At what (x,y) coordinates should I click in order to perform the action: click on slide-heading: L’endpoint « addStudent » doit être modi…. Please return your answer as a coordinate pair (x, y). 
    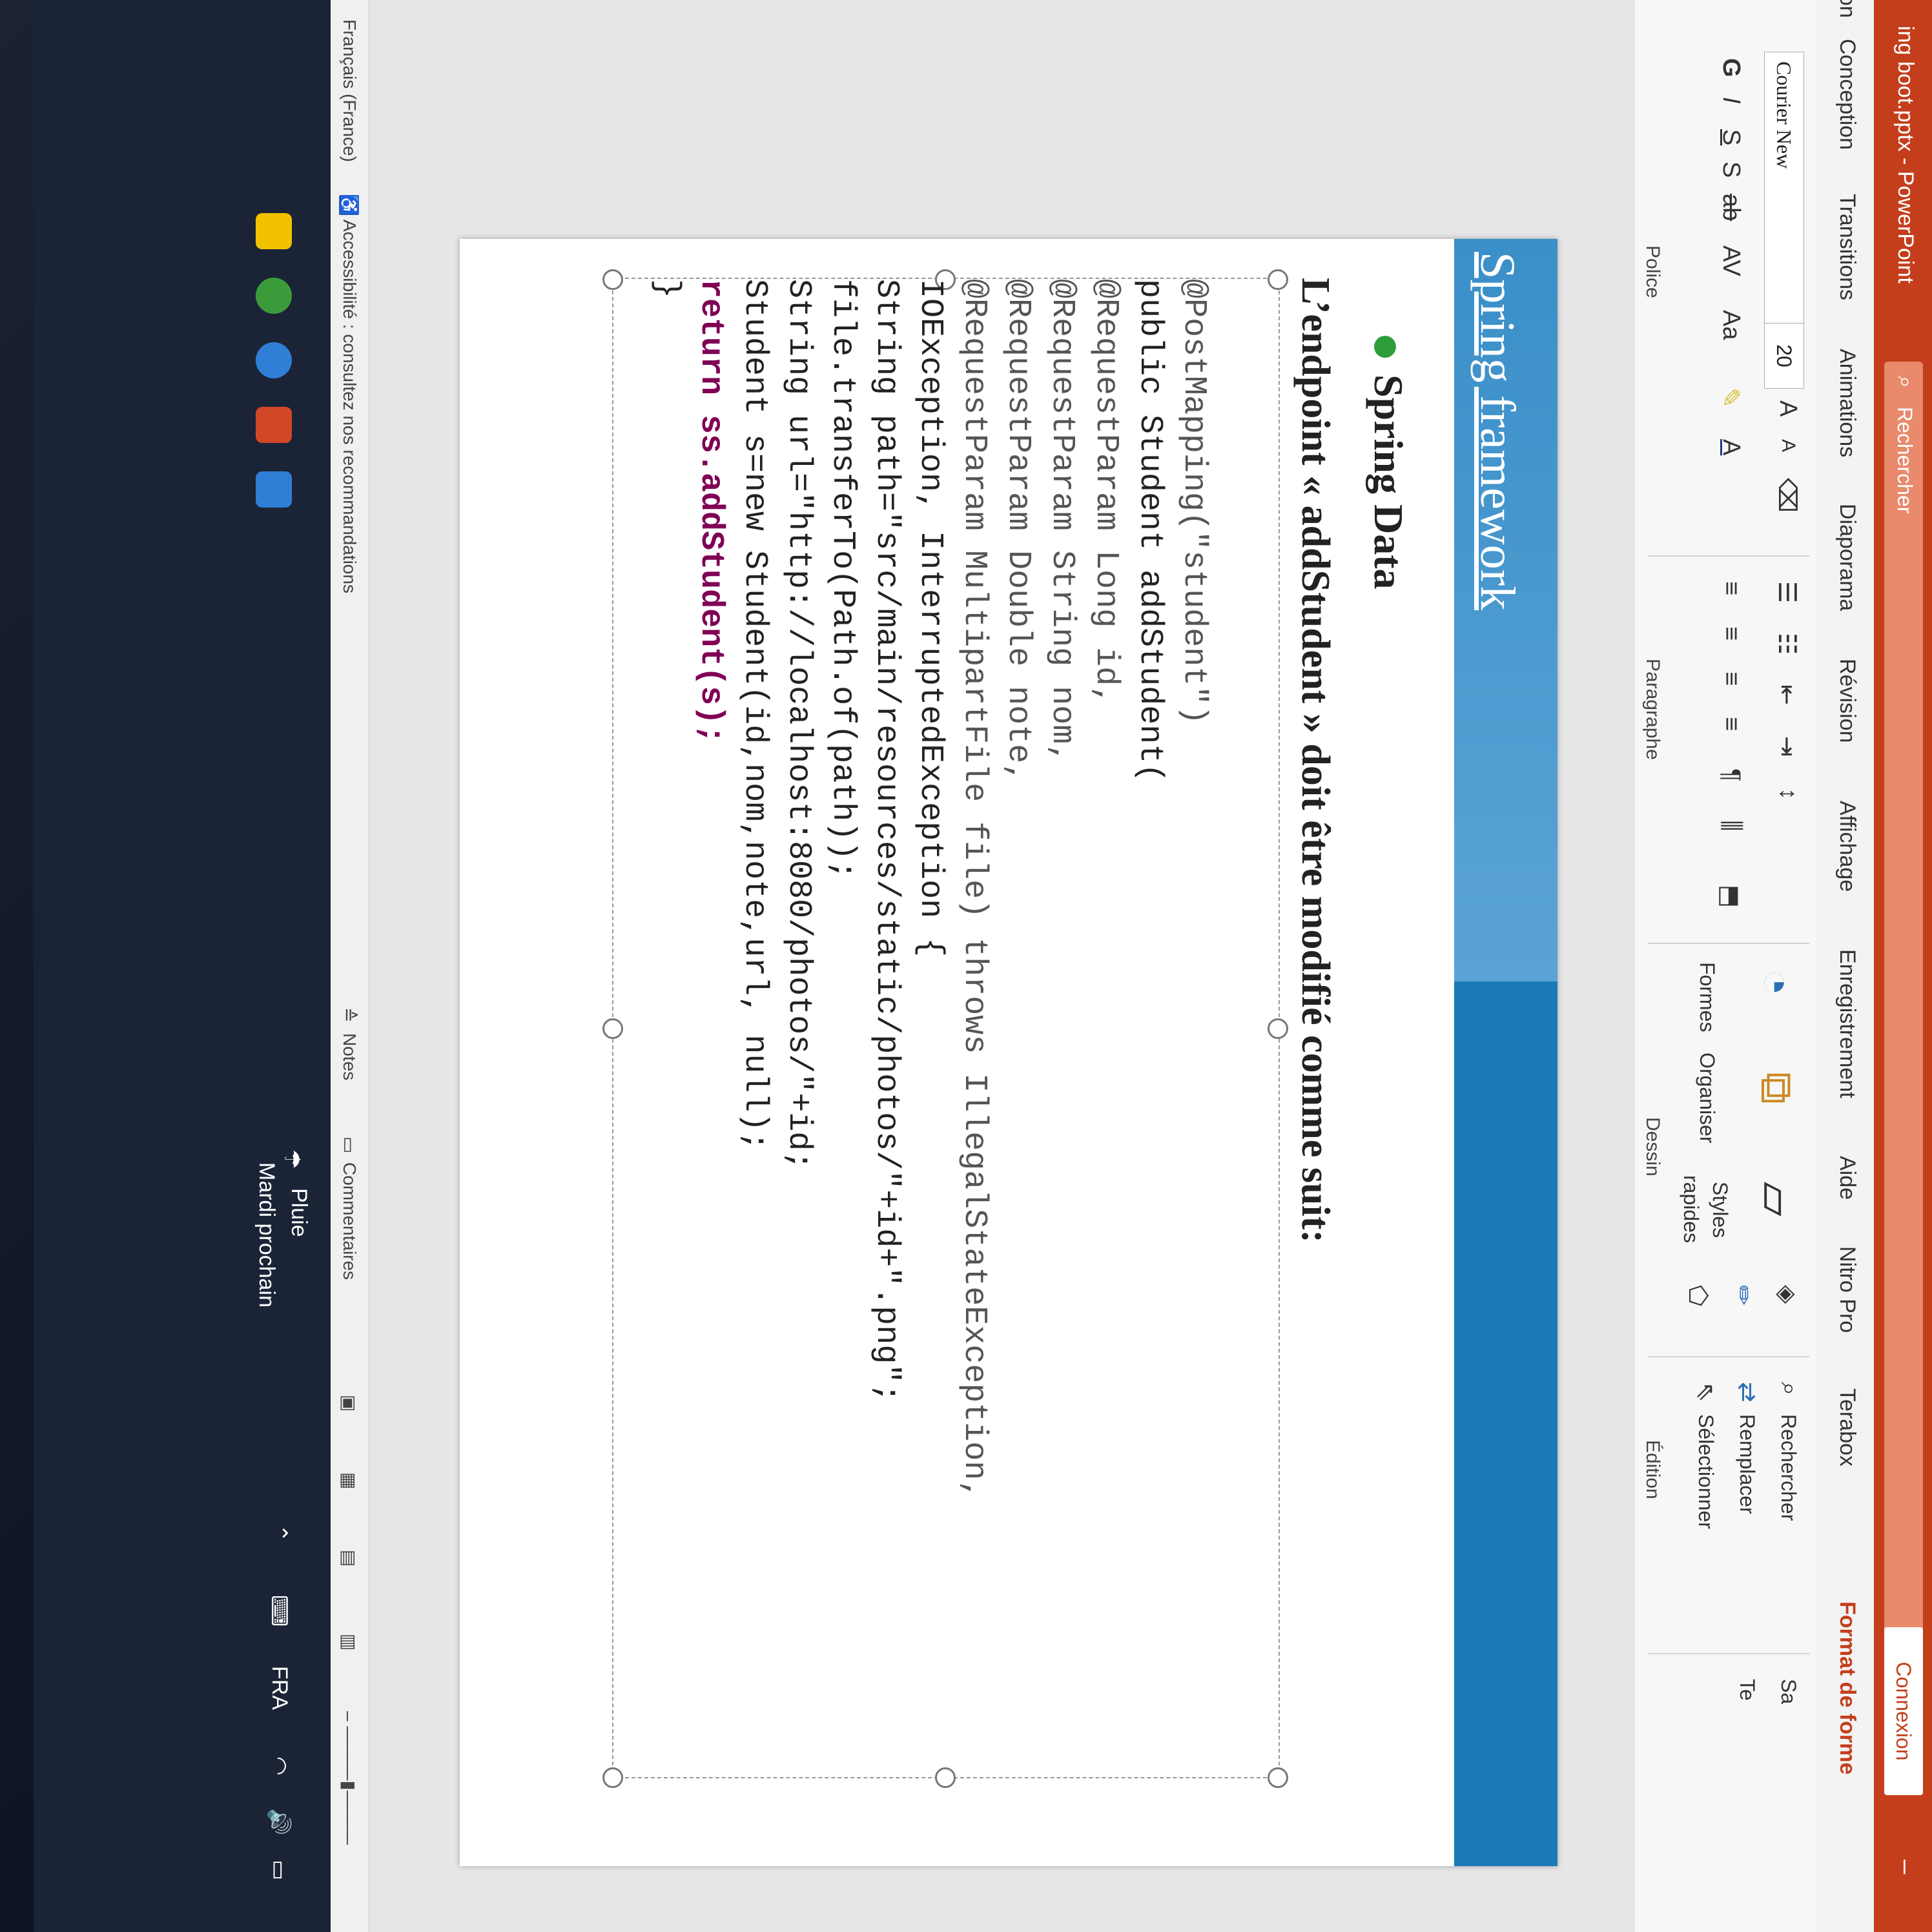
    Looking at the image, I should click on (1315, 761).